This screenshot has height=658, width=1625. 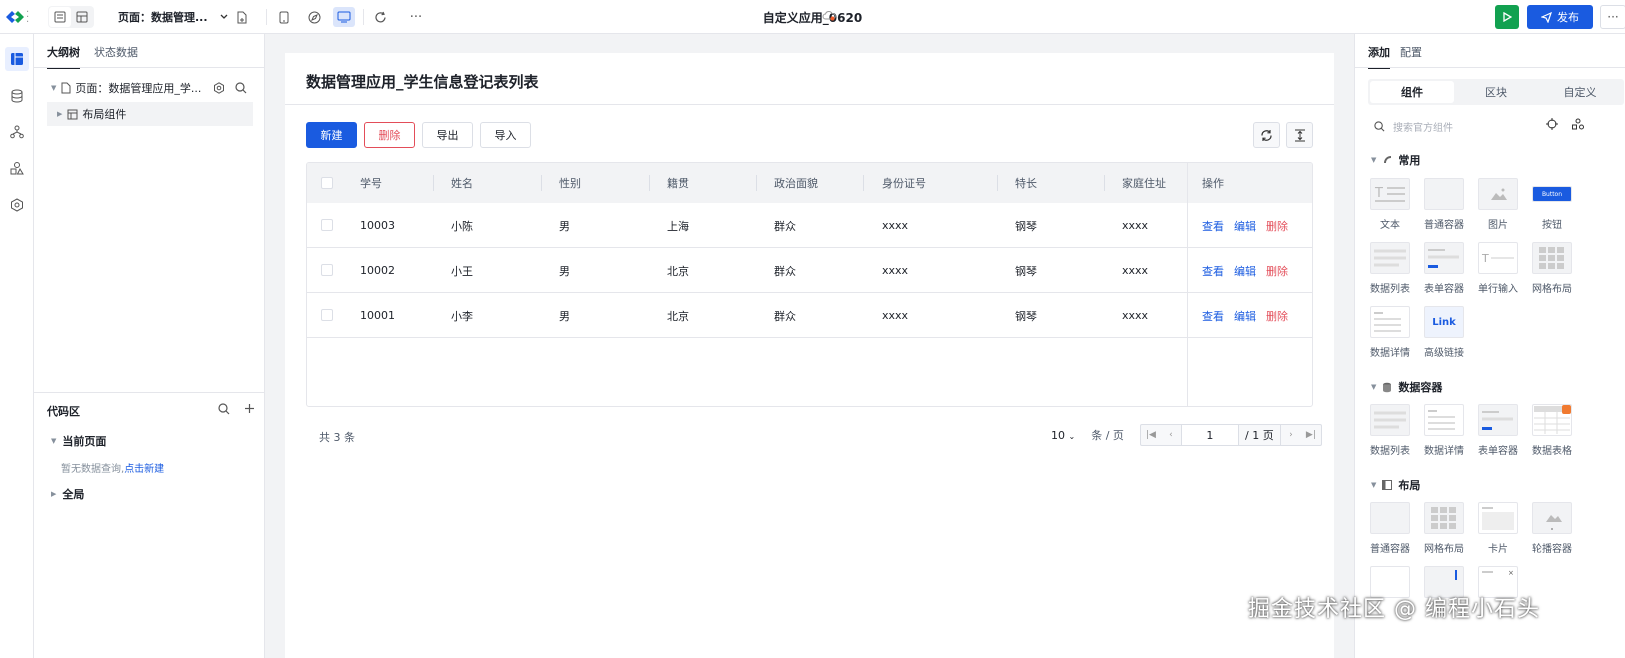 I want to click on mobile-preview-icon, so click(x=284, y=17).